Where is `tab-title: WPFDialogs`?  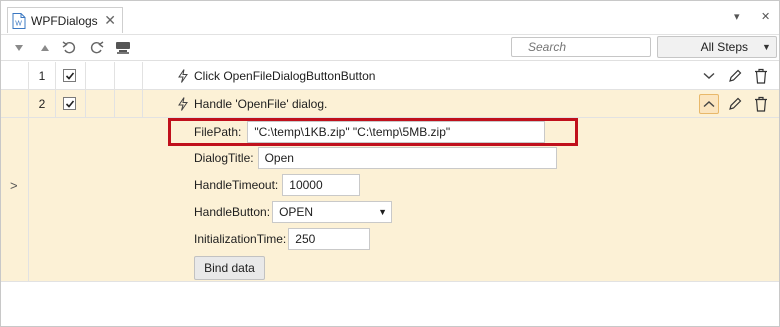 tab-title: WPFDialogs is located at coordinates (64, 20).